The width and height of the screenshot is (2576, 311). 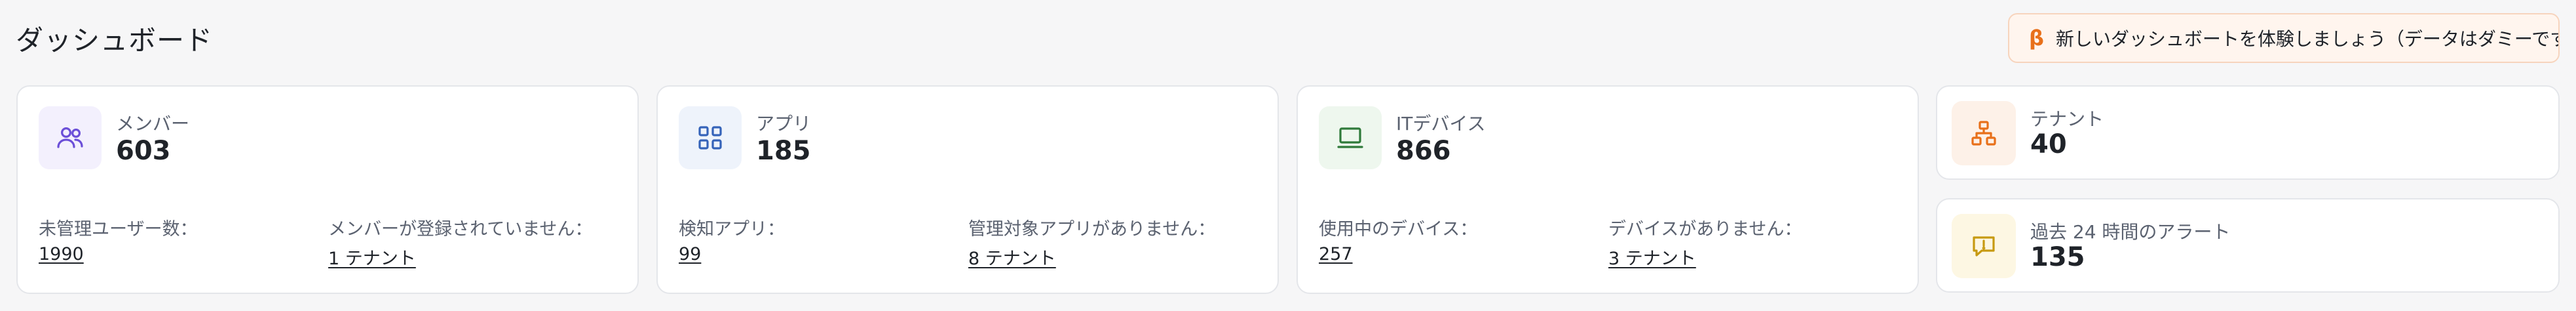 What do you see at coordinates (784, 124) in the screenshot?
I see `apps-label: アプリ` at bounding box center [784, 124].